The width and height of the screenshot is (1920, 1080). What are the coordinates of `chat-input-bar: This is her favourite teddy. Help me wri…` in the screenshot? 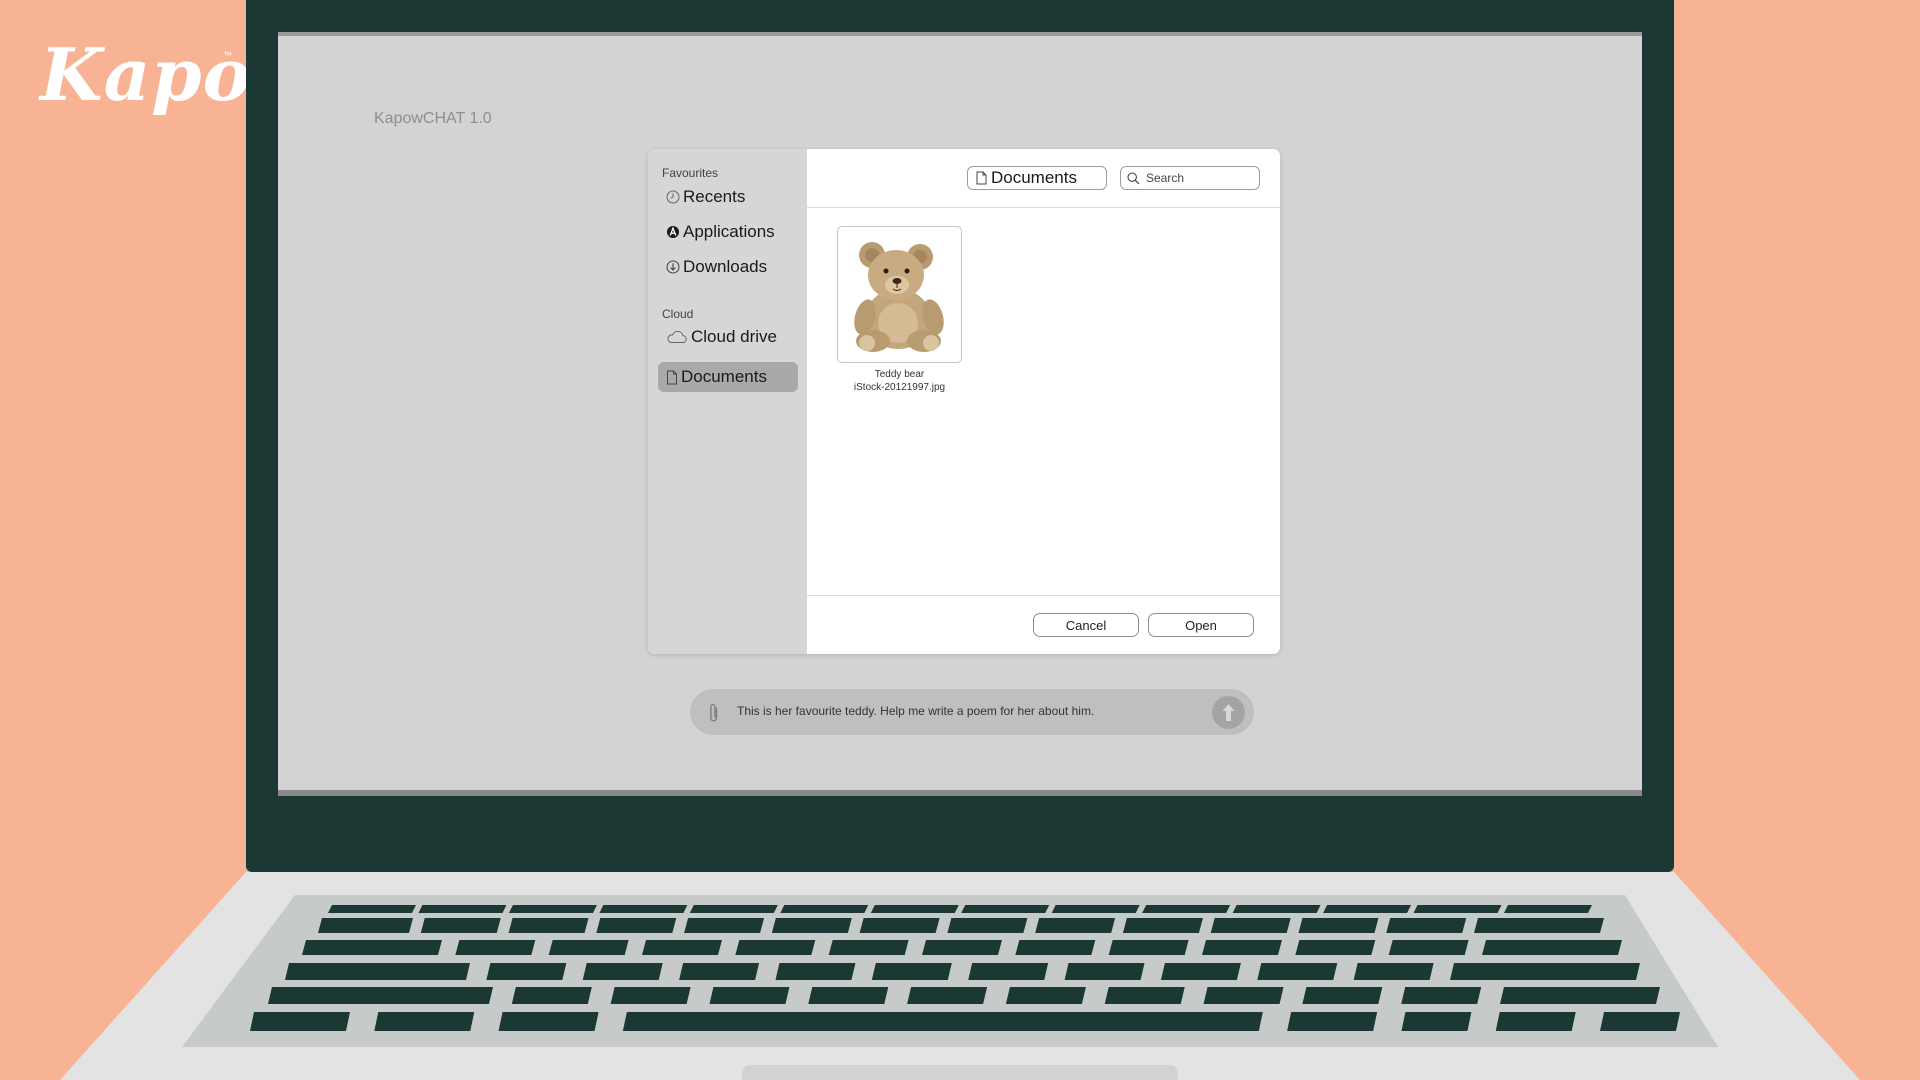 It's located at (972, 712).